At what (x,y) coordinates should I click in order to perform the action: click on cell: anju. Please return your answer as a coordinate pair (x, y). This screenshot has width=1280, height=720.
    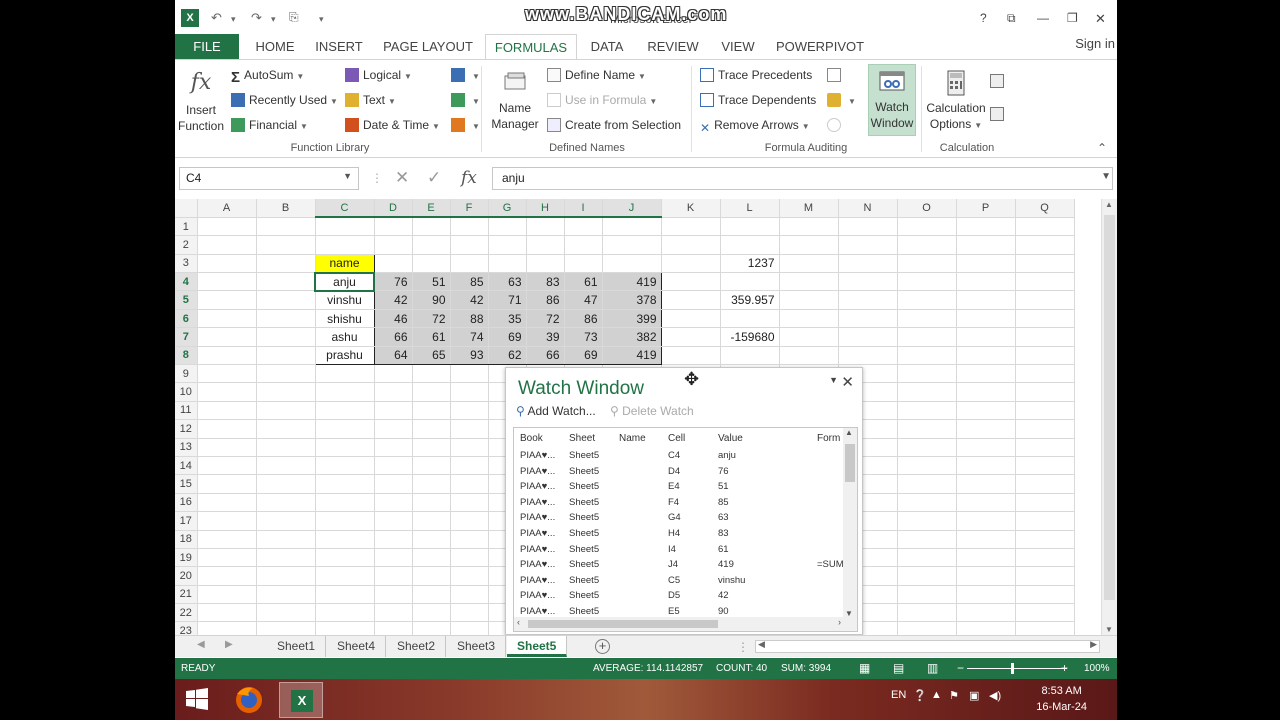
    Looking at the image, I should click on (344, 281).